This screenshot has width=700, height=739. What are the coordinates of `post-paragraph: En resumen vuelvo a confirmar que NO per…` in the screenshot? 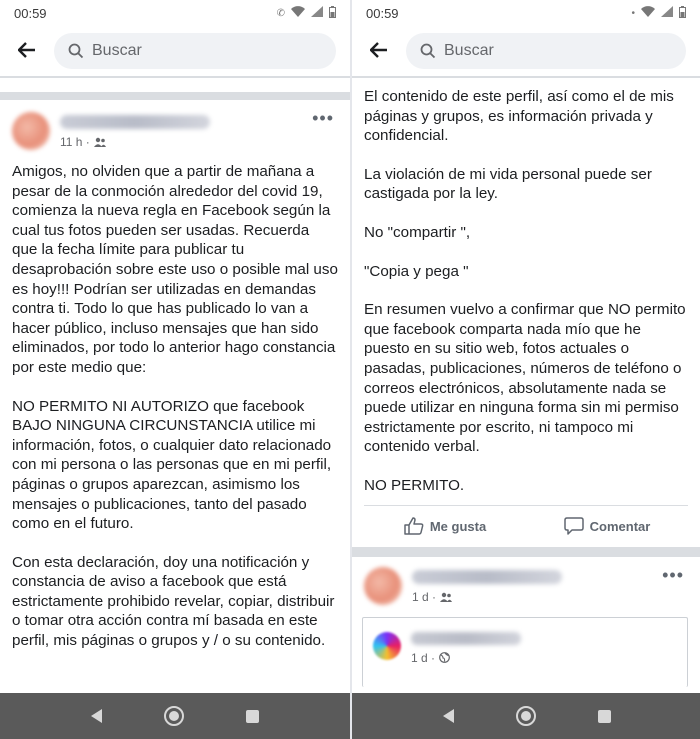 It's located at (527, 378).